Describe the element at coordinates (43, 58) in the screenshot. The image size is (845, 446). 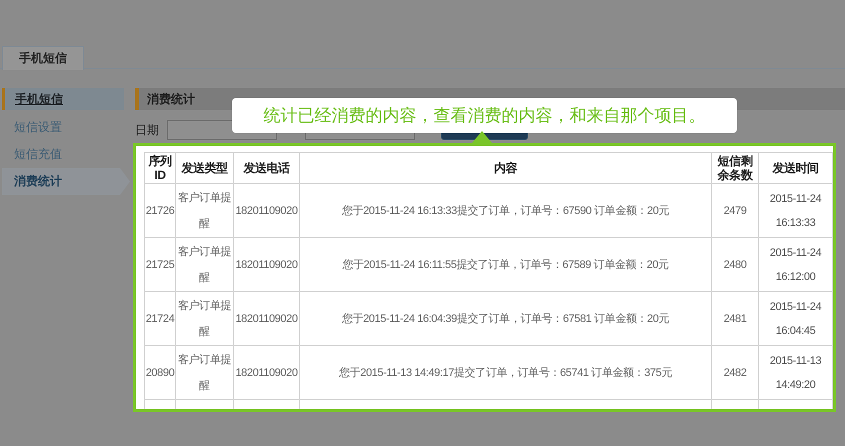
I see `tab: 手机短信` at that location.